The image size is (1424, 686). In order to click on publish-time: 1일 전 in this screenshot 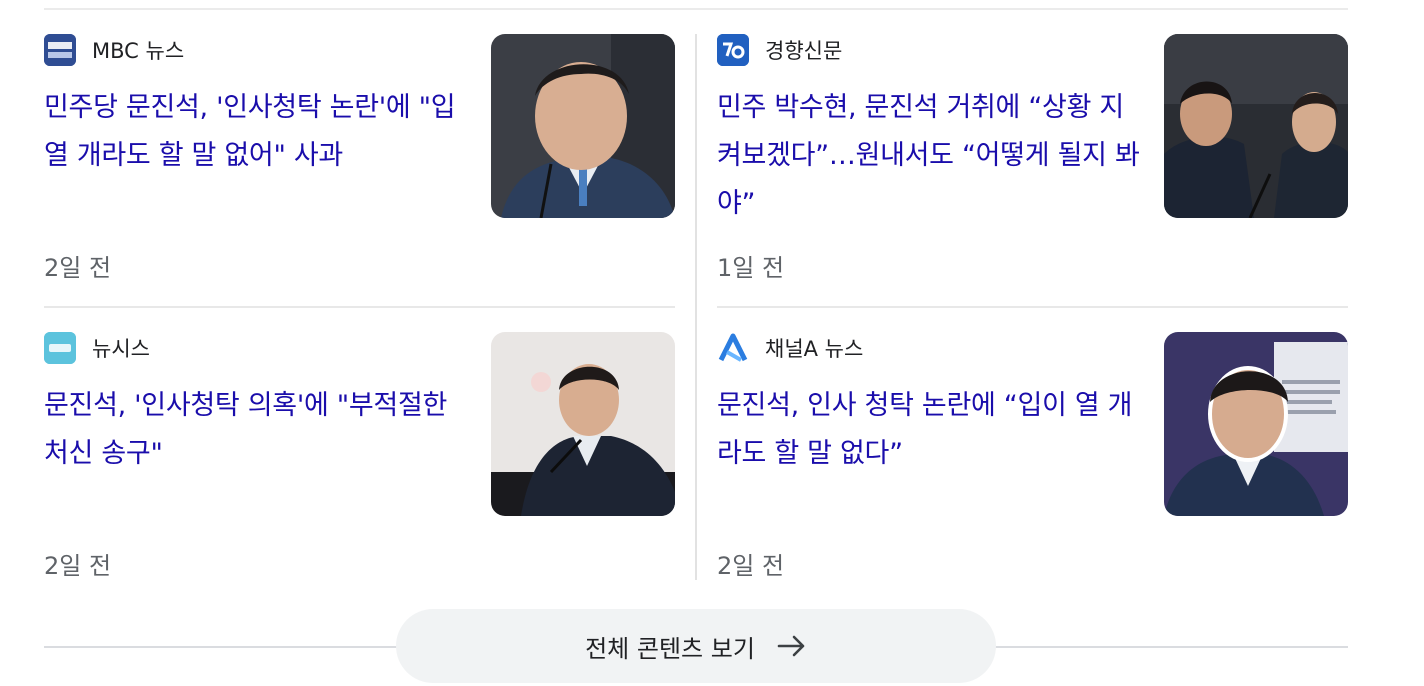, I will do `click(751, 268)`.